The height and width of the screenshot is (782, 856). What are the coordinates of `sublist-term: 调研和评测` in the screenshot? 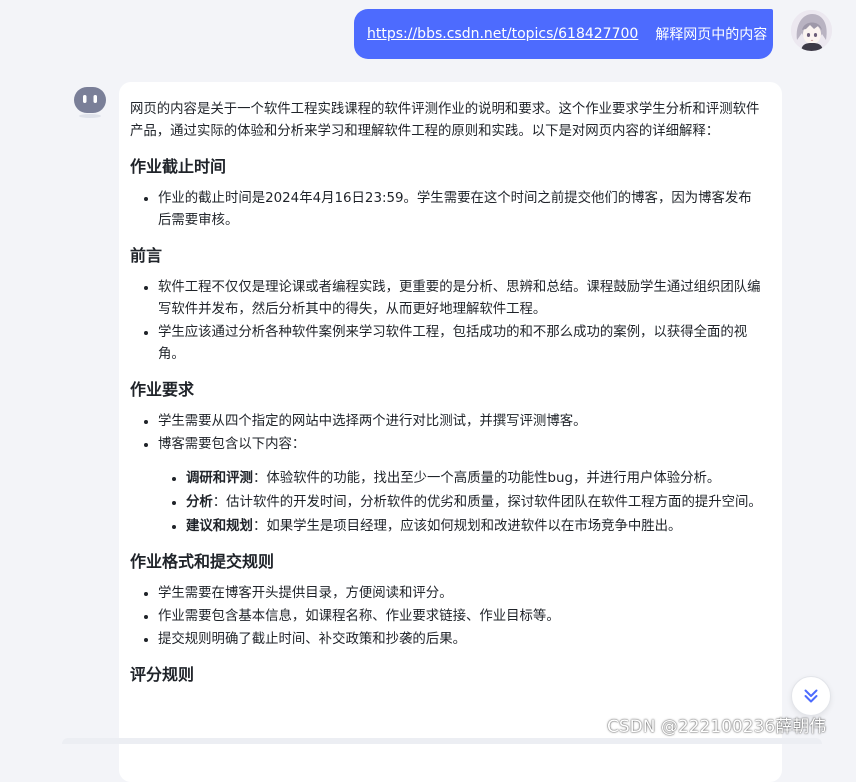 It's located at (219, 478).